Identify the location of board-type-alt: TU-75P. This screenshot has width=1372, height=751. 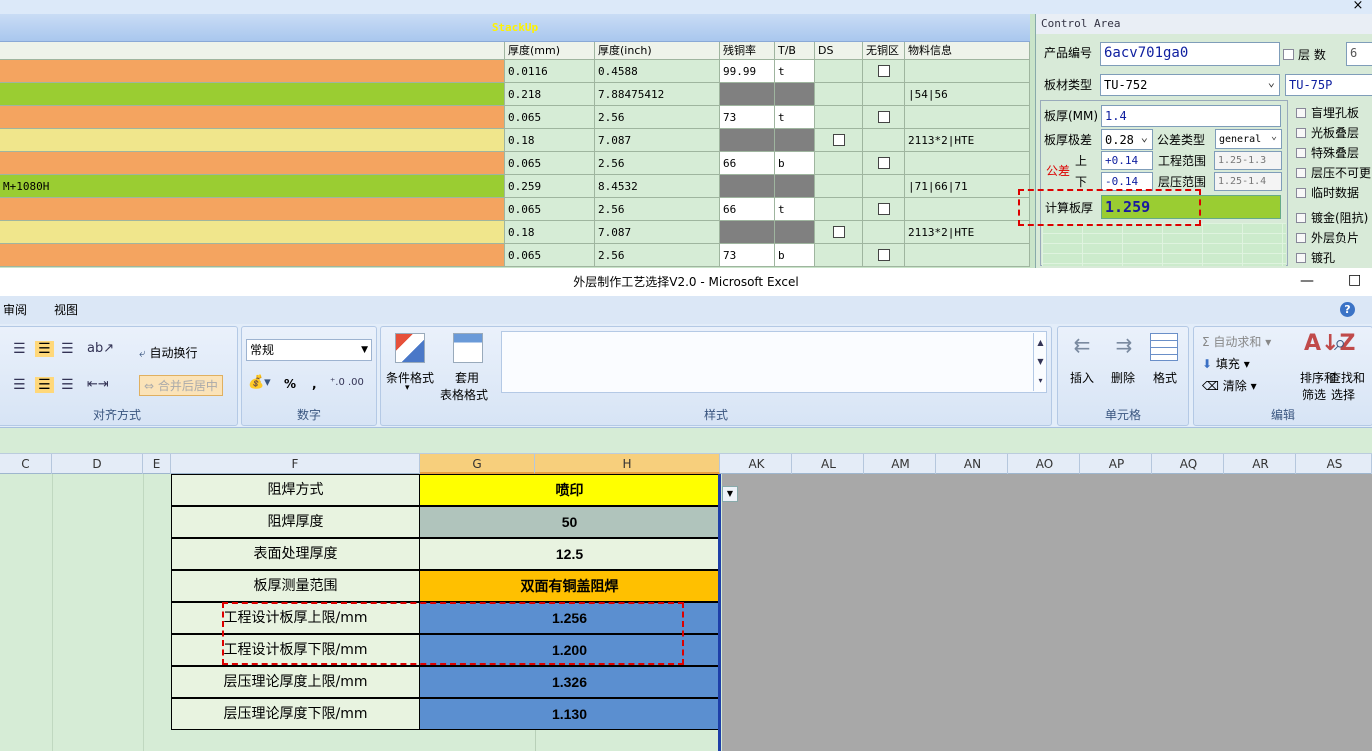
(1328, 85).